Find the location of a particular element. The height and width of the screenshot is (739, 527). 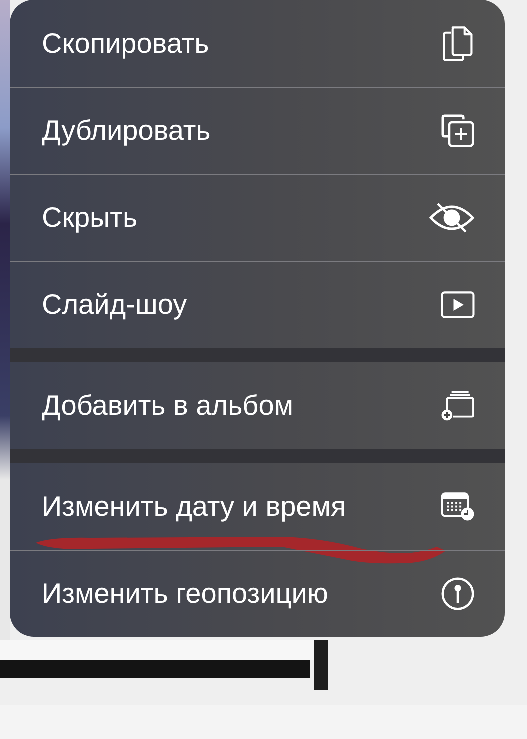

menu-item: Изменить геопозицию is located at coordinates (185, 594).